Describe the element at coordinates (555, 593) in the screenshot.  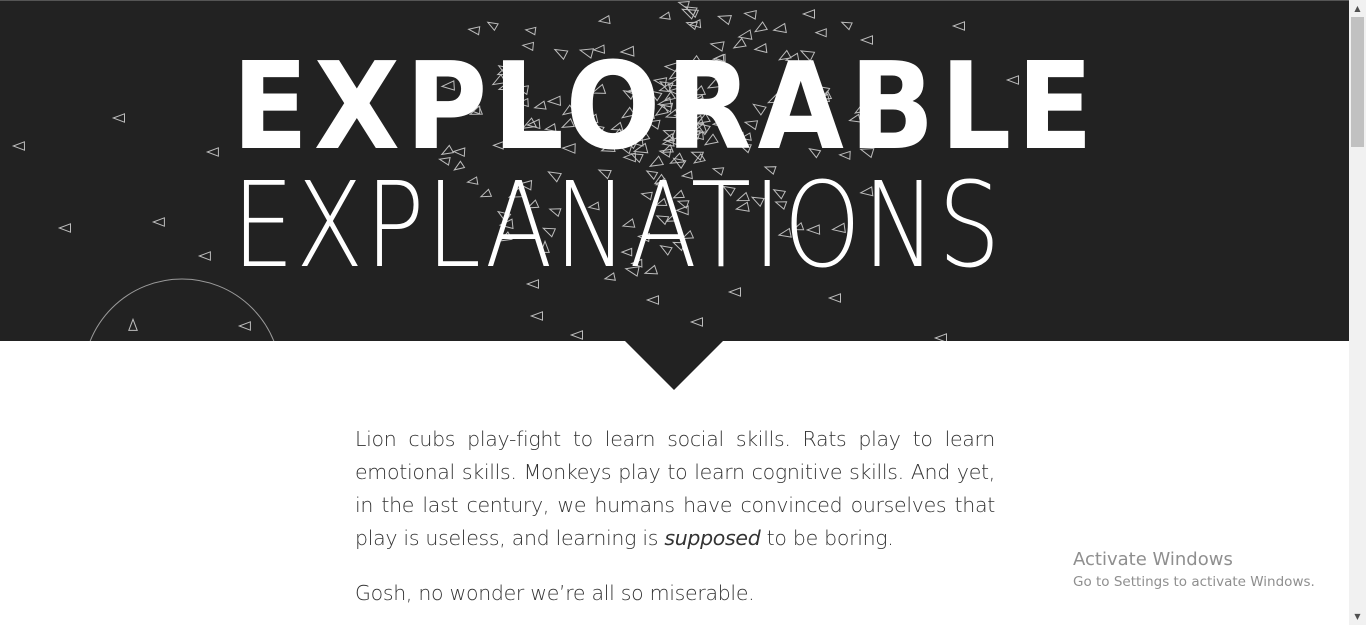
I see `intro-paragraph-2: Gosh, no wonder we’re all so miserable.` at that location.